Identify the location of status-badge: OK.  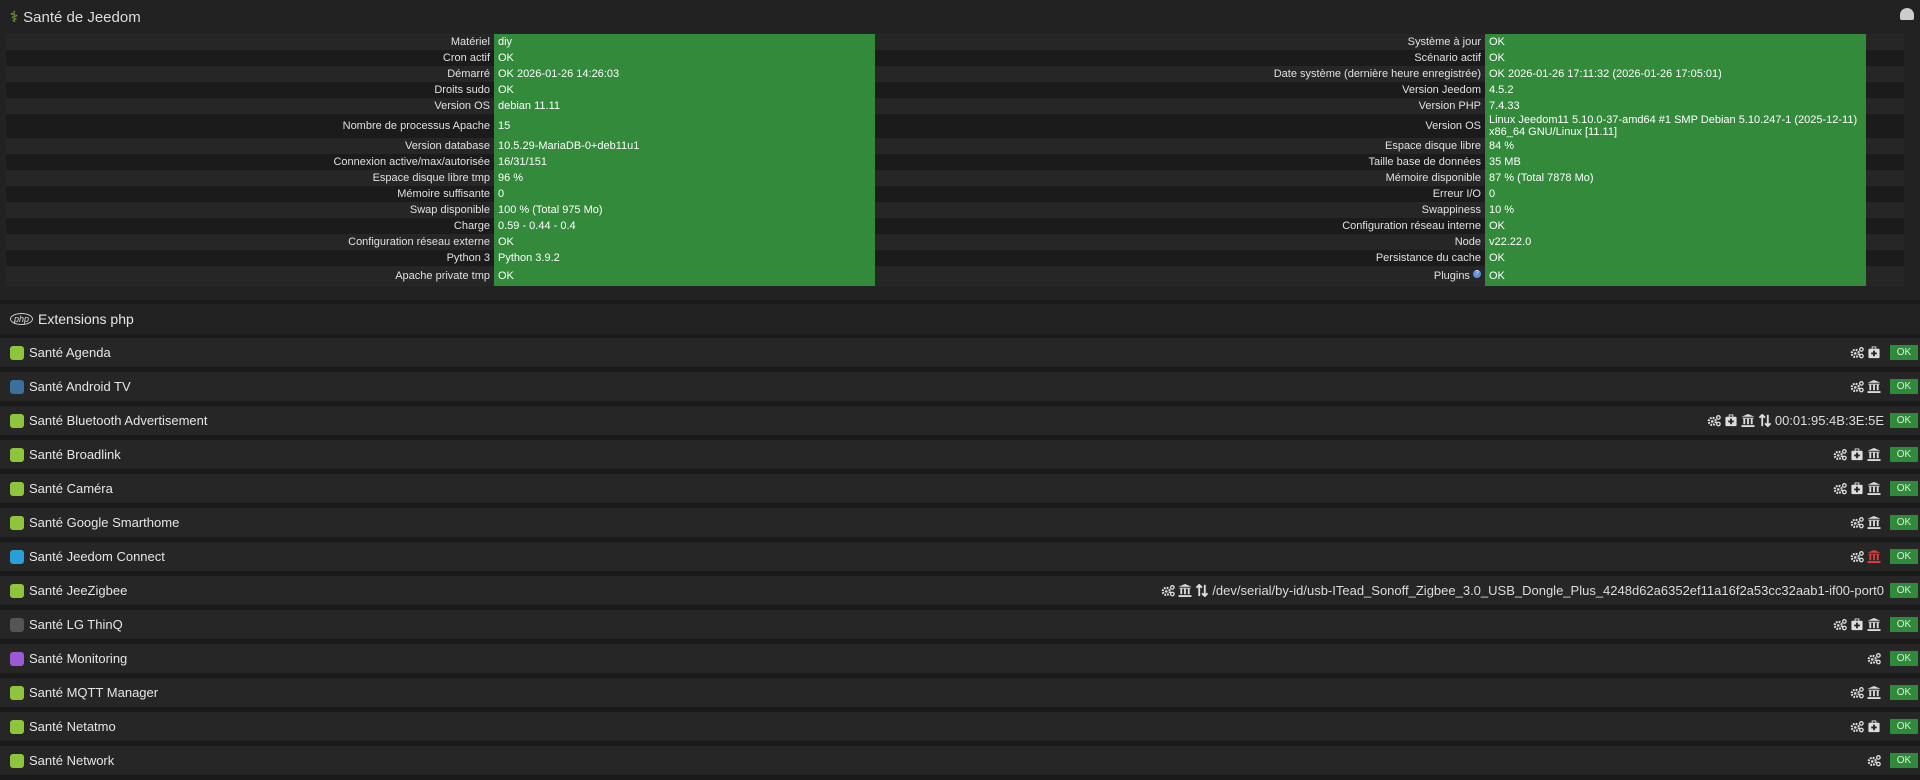
(1904, 760).